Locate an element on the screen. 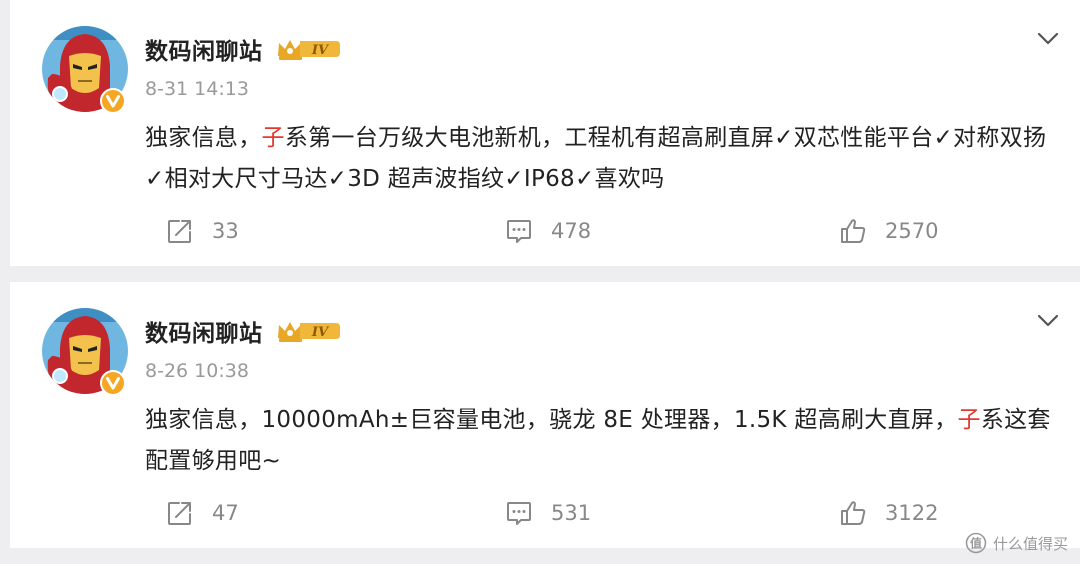 Image resolution: width=1080 pixels, height=564 pixels. post-time: 8-31 14:13 is located at coordinates (197, 89).